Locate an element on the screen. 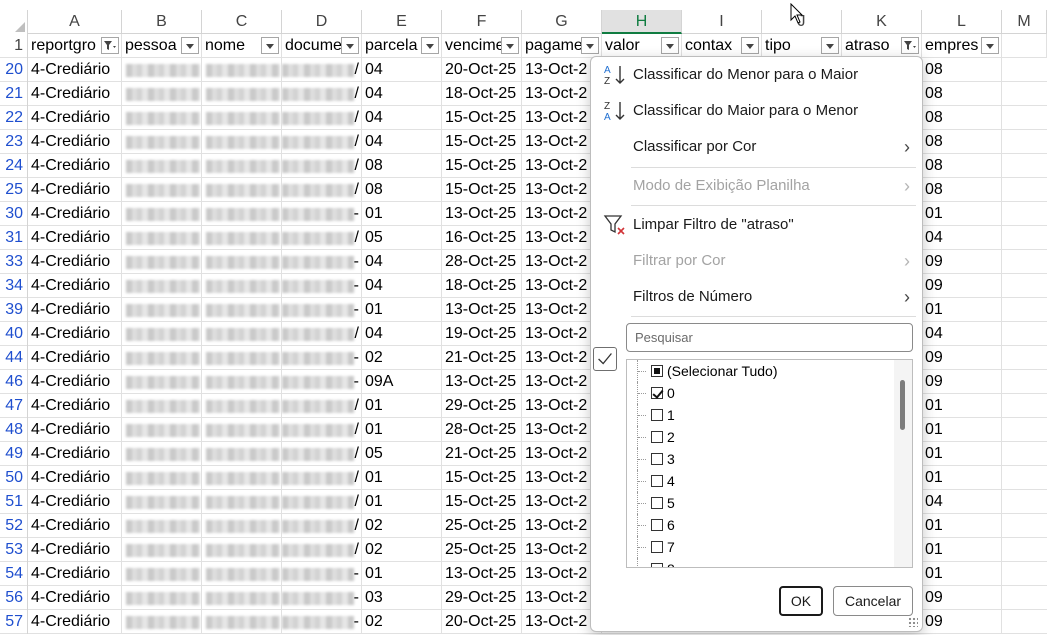 The width and height of the screenshot is (1047, 635). row-number: 23 is located at coordinates (14, 142).